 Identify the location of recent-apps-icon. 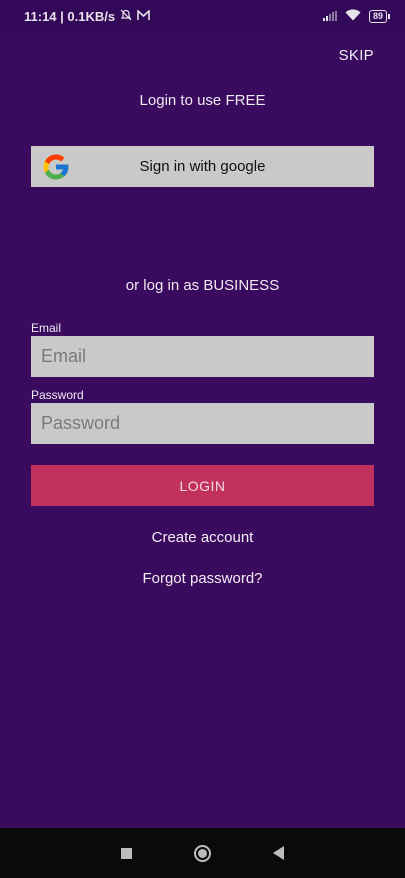
(126, 853).